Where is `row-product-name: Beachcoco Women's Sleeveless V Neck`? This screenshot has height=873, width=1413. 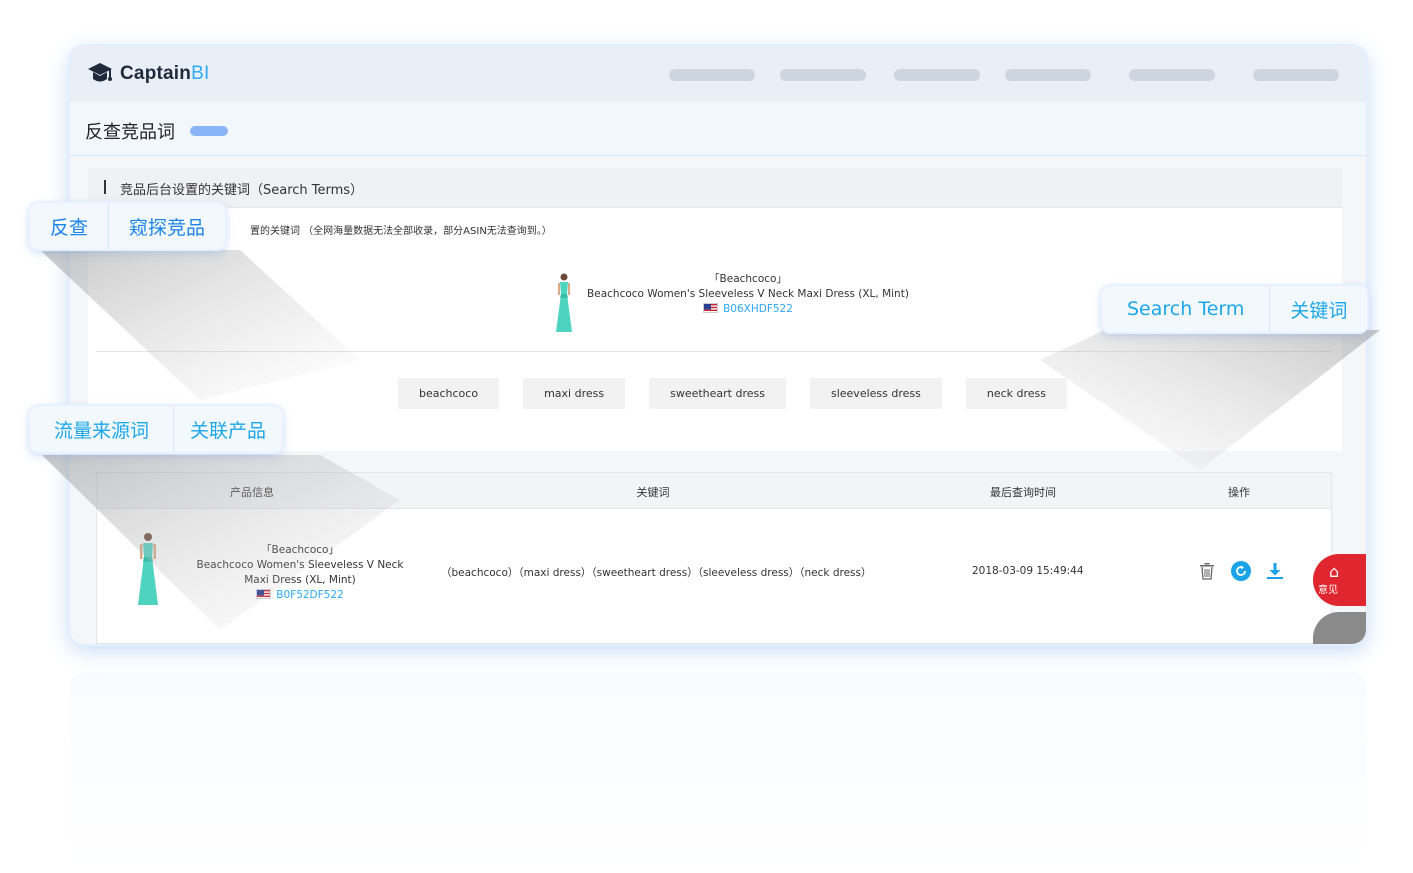
row-product-name: Beachcoco Women's Sleeveless V Neck is located at coordinates (300, 565).